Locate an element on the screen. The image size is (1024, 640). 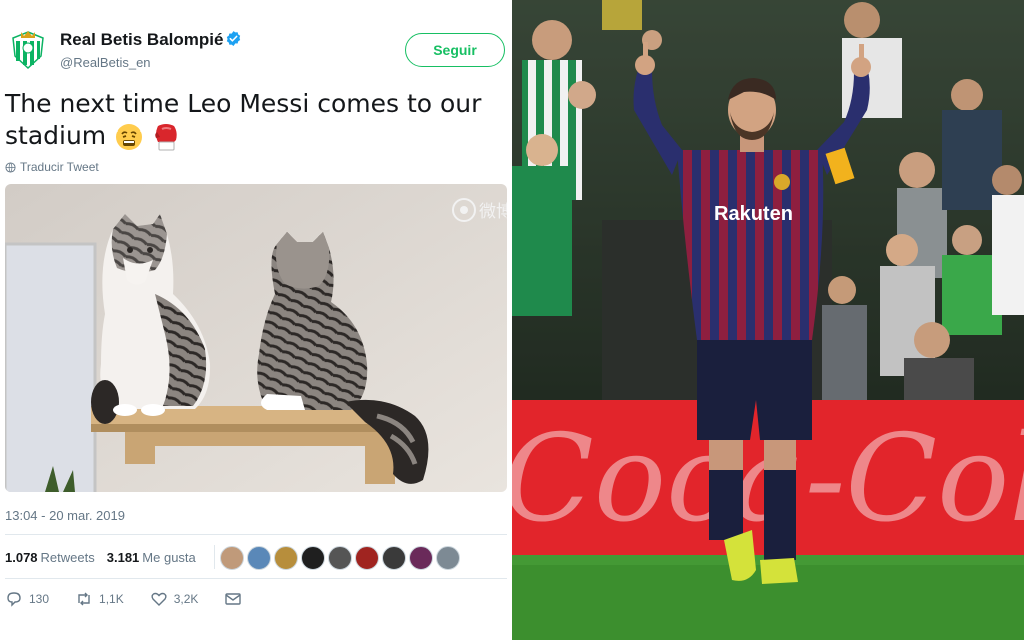
likes-count: 3.181 is located at coordinates (123, 557).